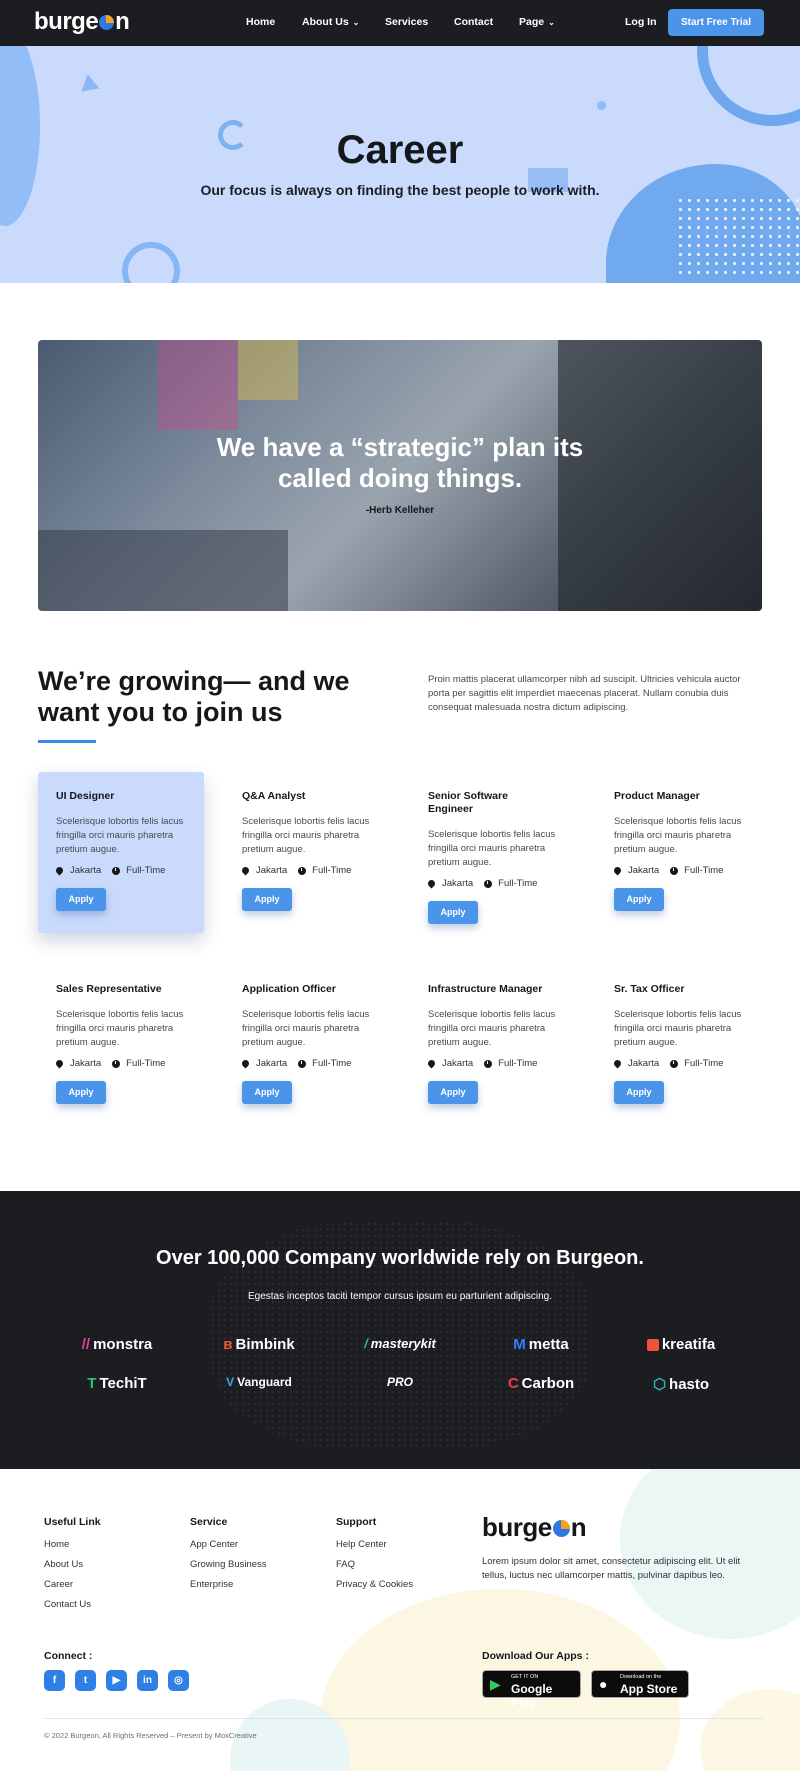 This screenshot has width=800, height=1771. What do you see at coordinates (473, 22) in the screenshot?
I see `nav-contact: Contact` at bounding box center [473, 22].